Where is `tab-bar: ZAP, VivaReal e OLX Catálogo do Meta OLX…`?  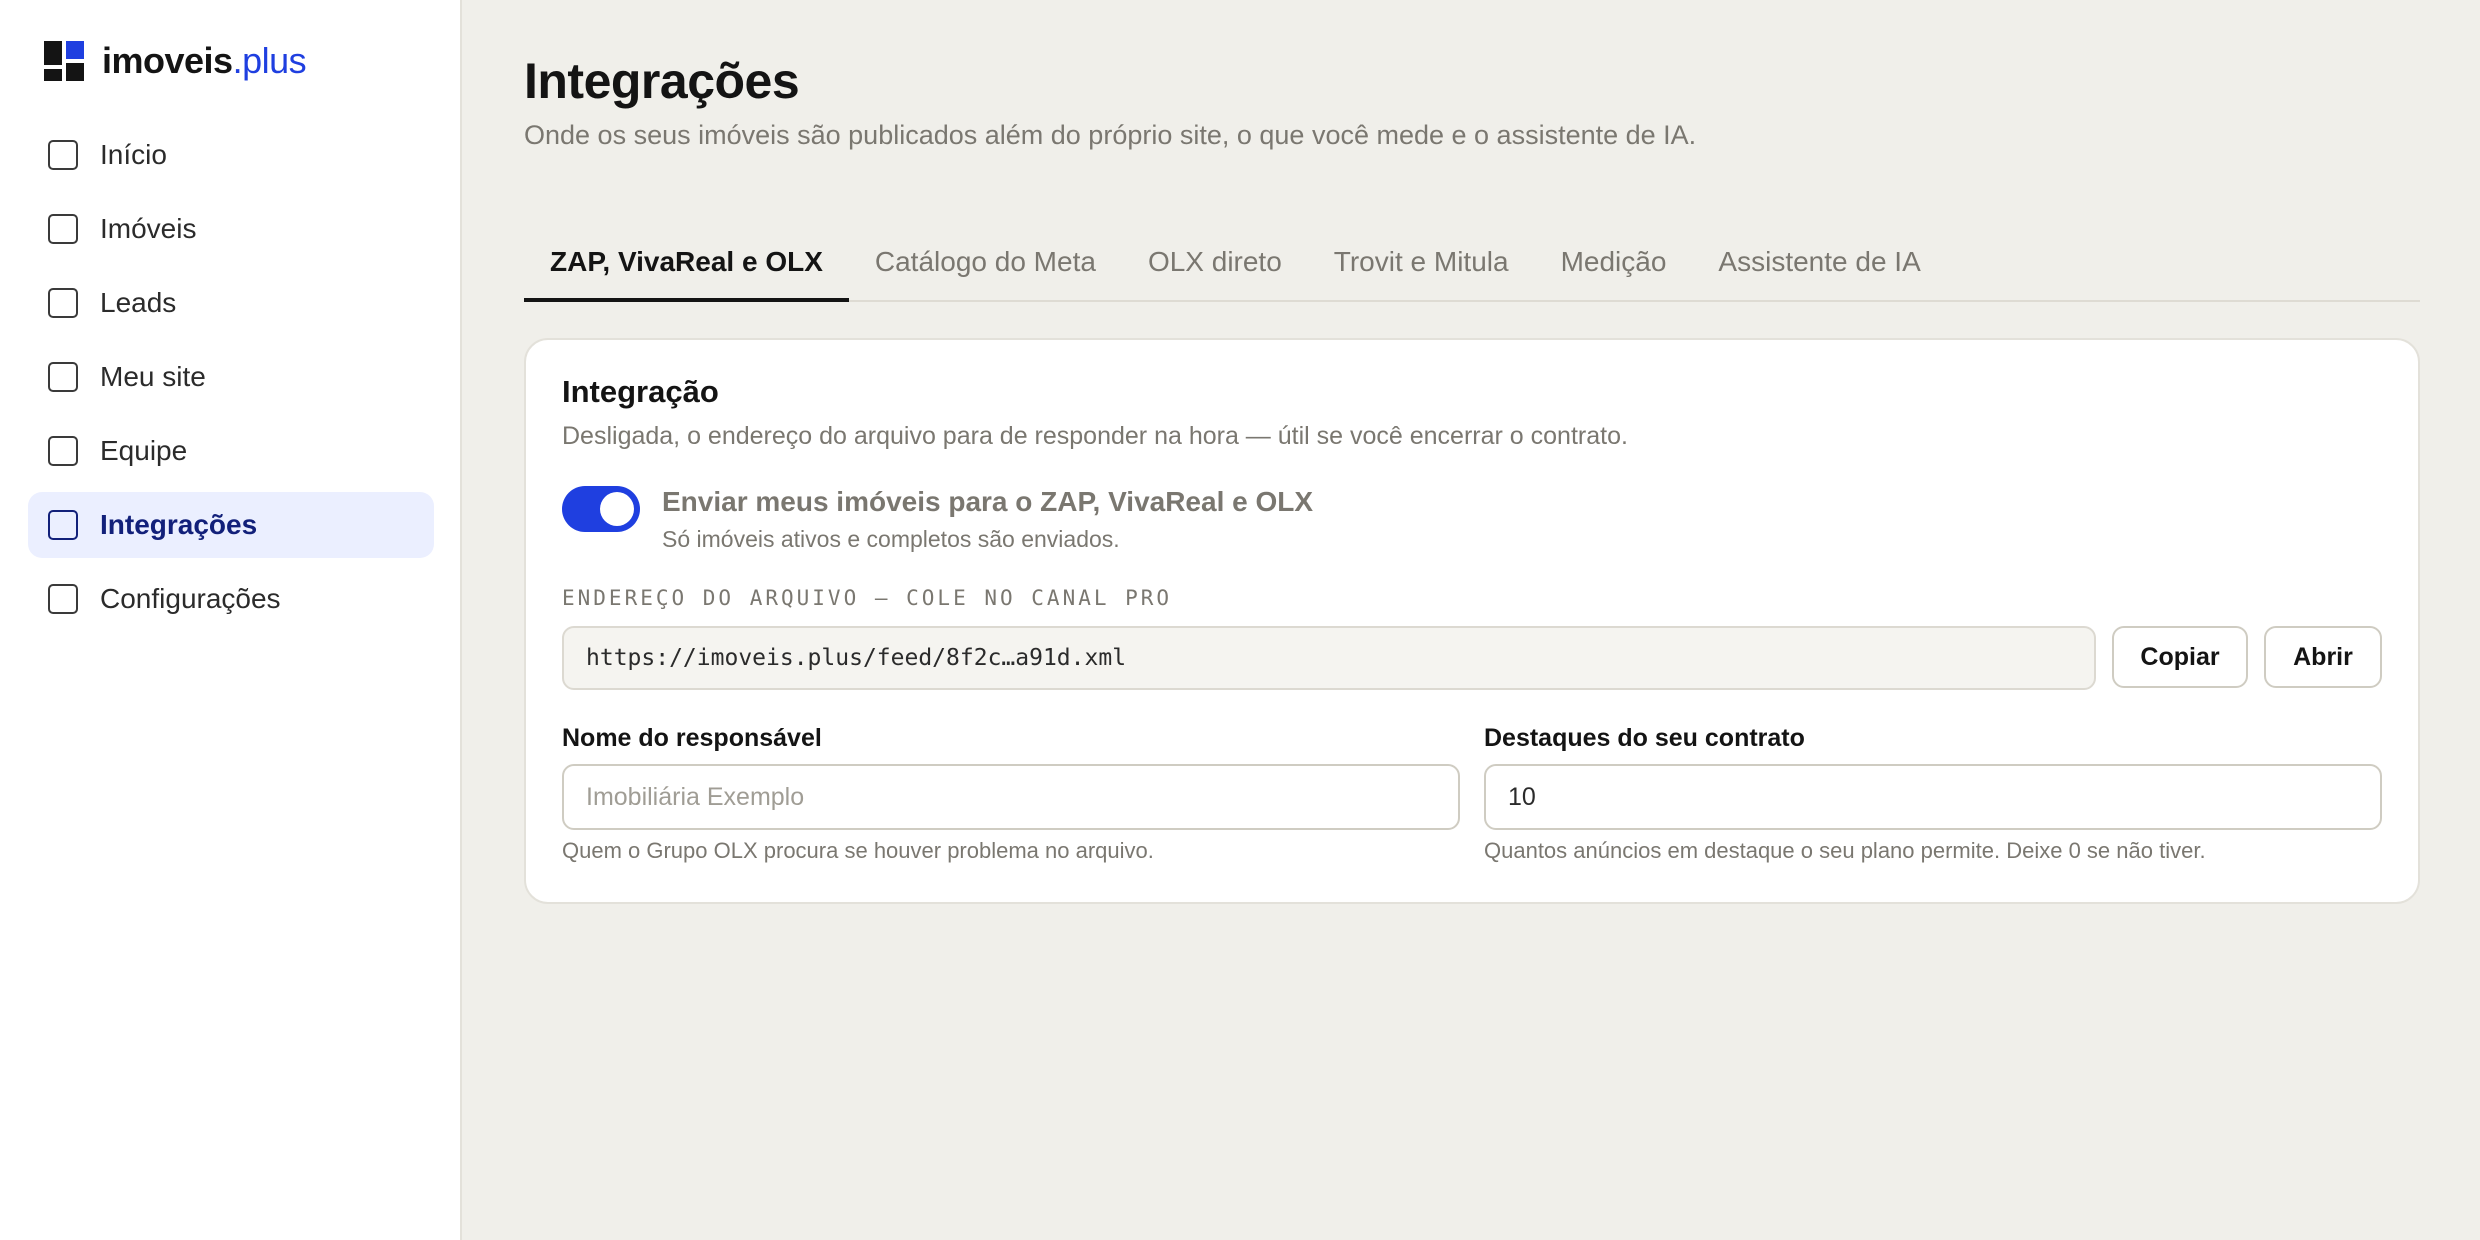 tab-bar: ZAP, VivaReal e OLX Catálogo do Meta OLX… is located at coordinates (1472, 268).